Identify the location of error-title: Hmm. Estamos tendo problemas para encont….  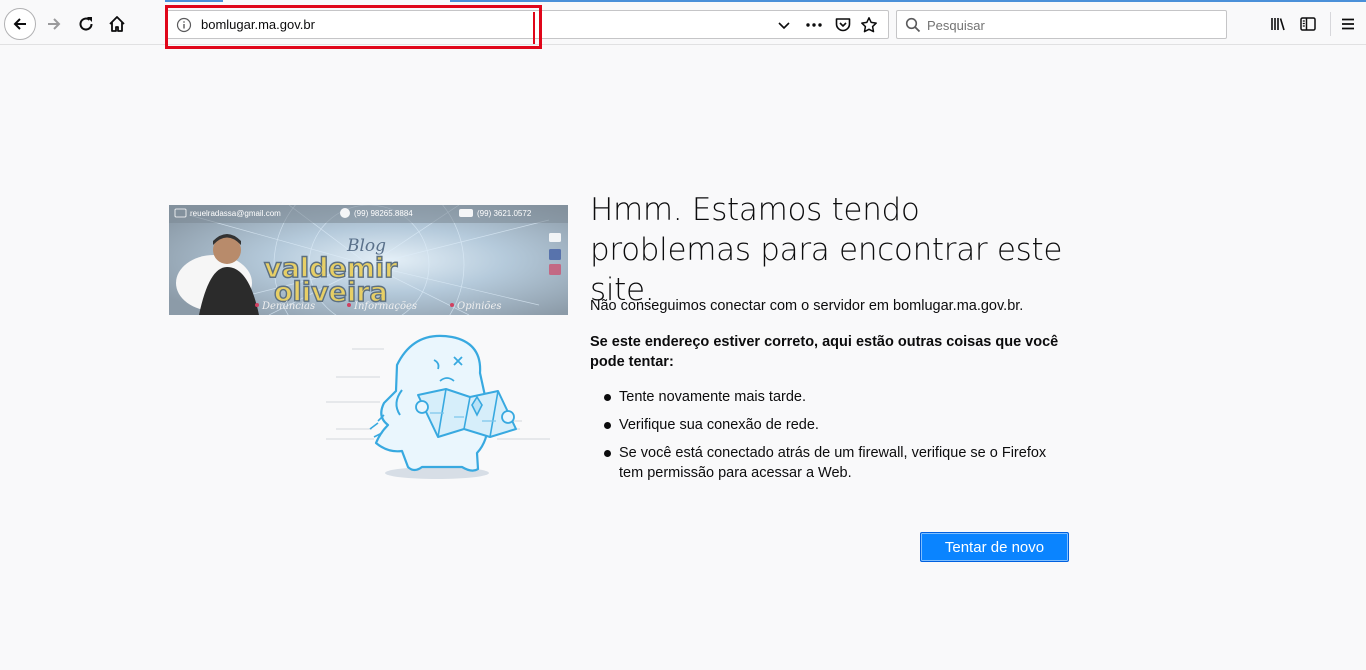
(826, 250).